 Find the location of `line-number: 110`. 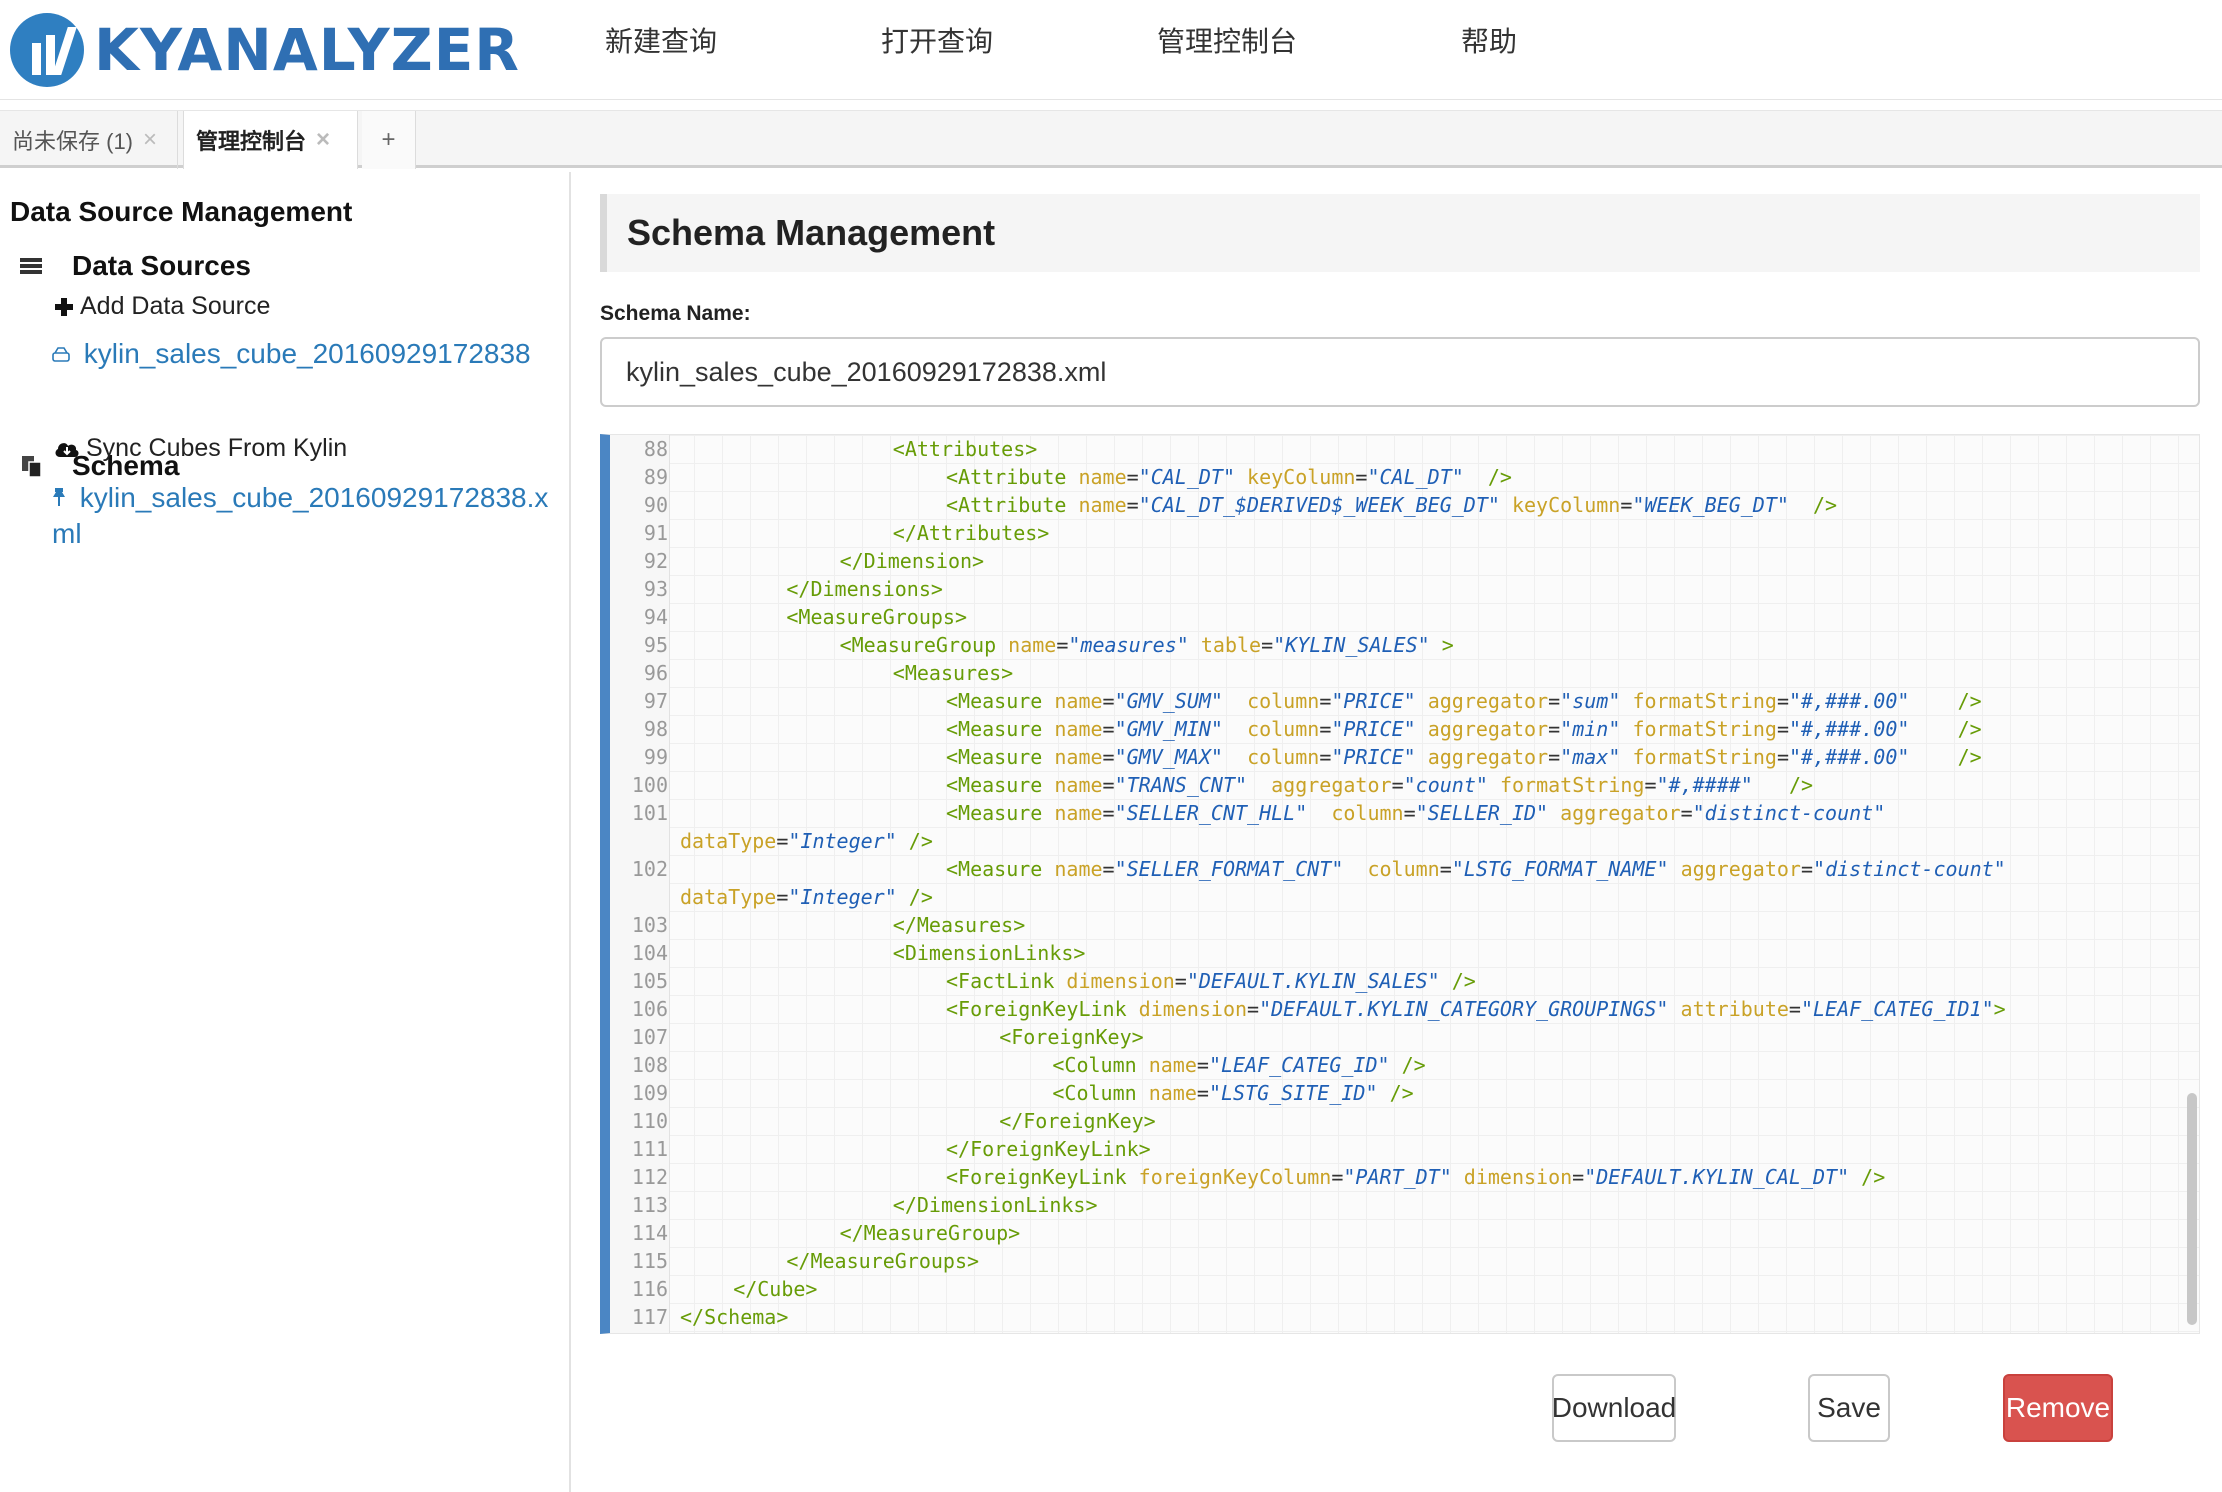

line-number: 110 is located at coordinates (649, 1121).